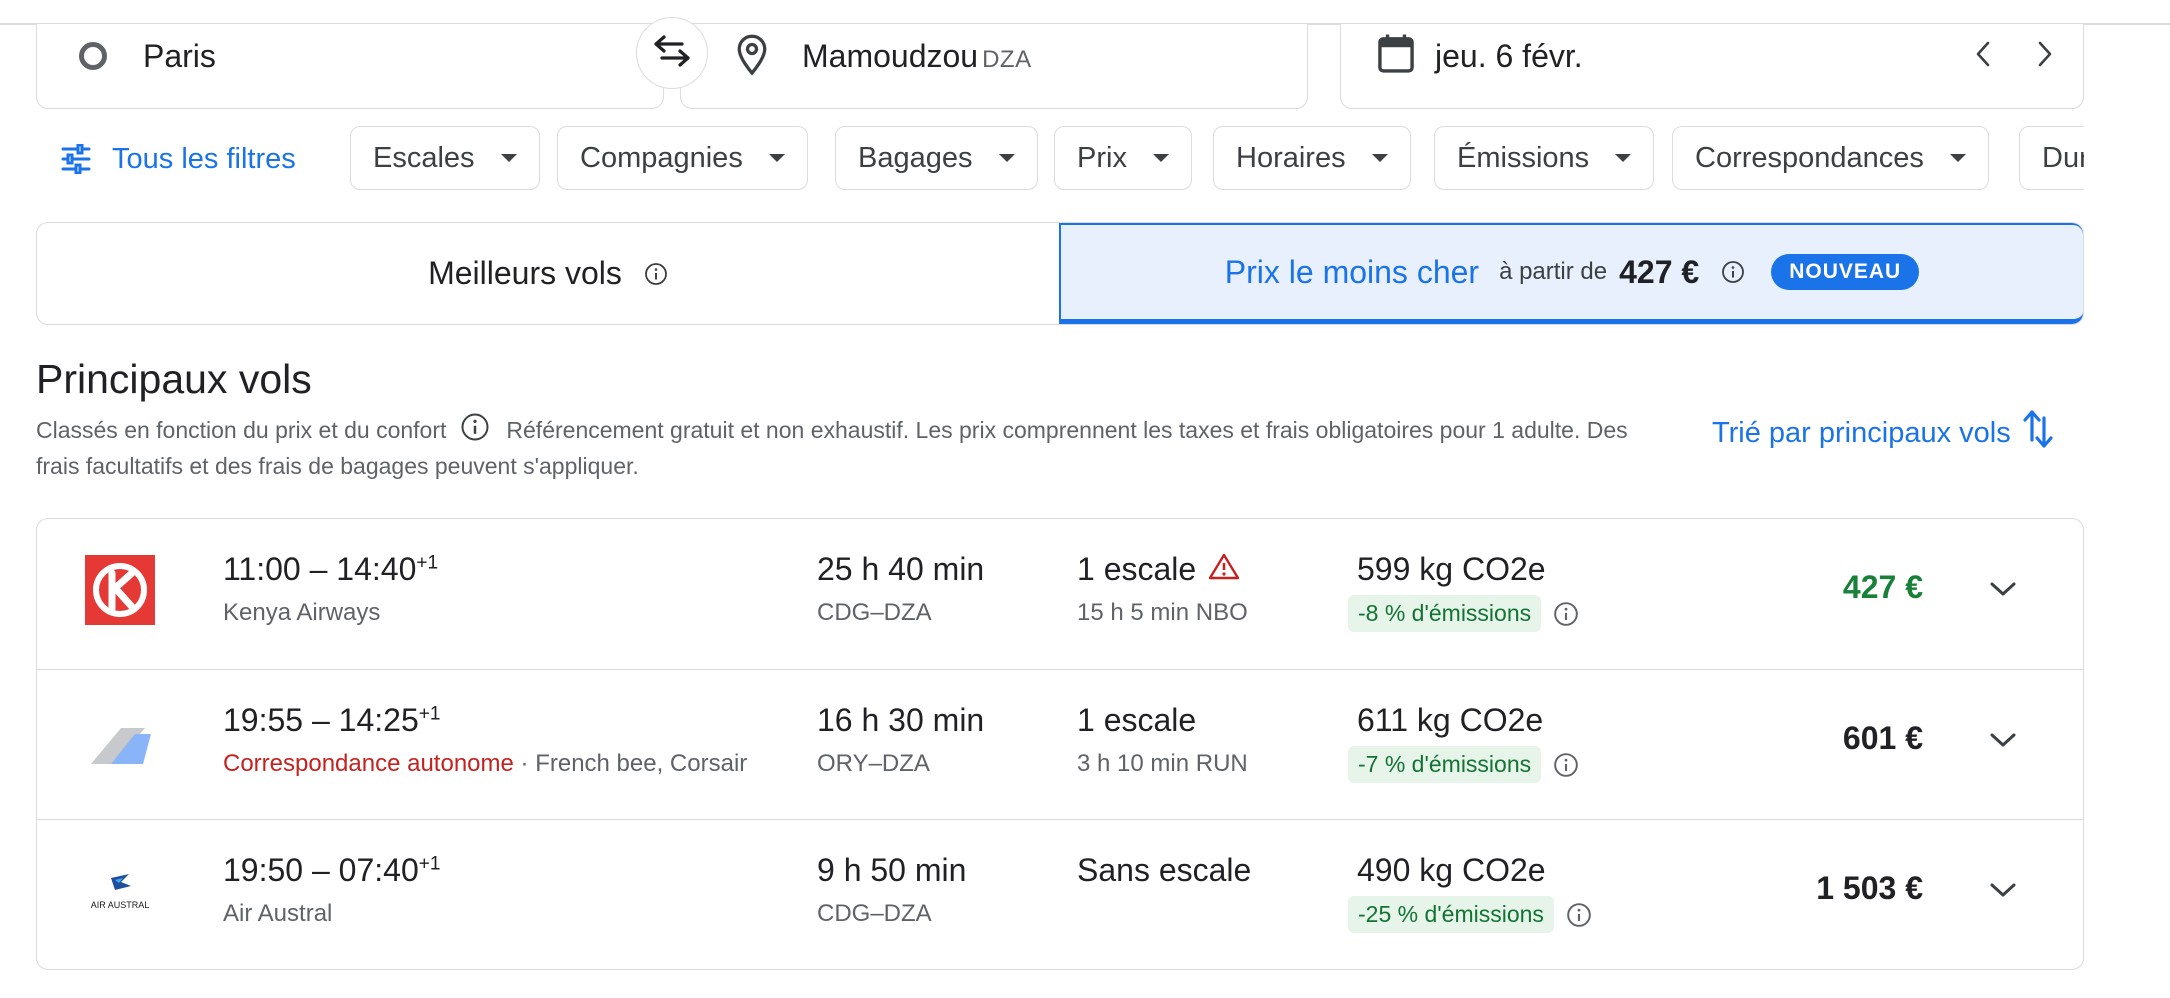 This screenshot has height=998, width=2170. Describe the element at coordinates (901, 720) in the screenshot. I see `flight-duration: 16 h 30 min` at that location.